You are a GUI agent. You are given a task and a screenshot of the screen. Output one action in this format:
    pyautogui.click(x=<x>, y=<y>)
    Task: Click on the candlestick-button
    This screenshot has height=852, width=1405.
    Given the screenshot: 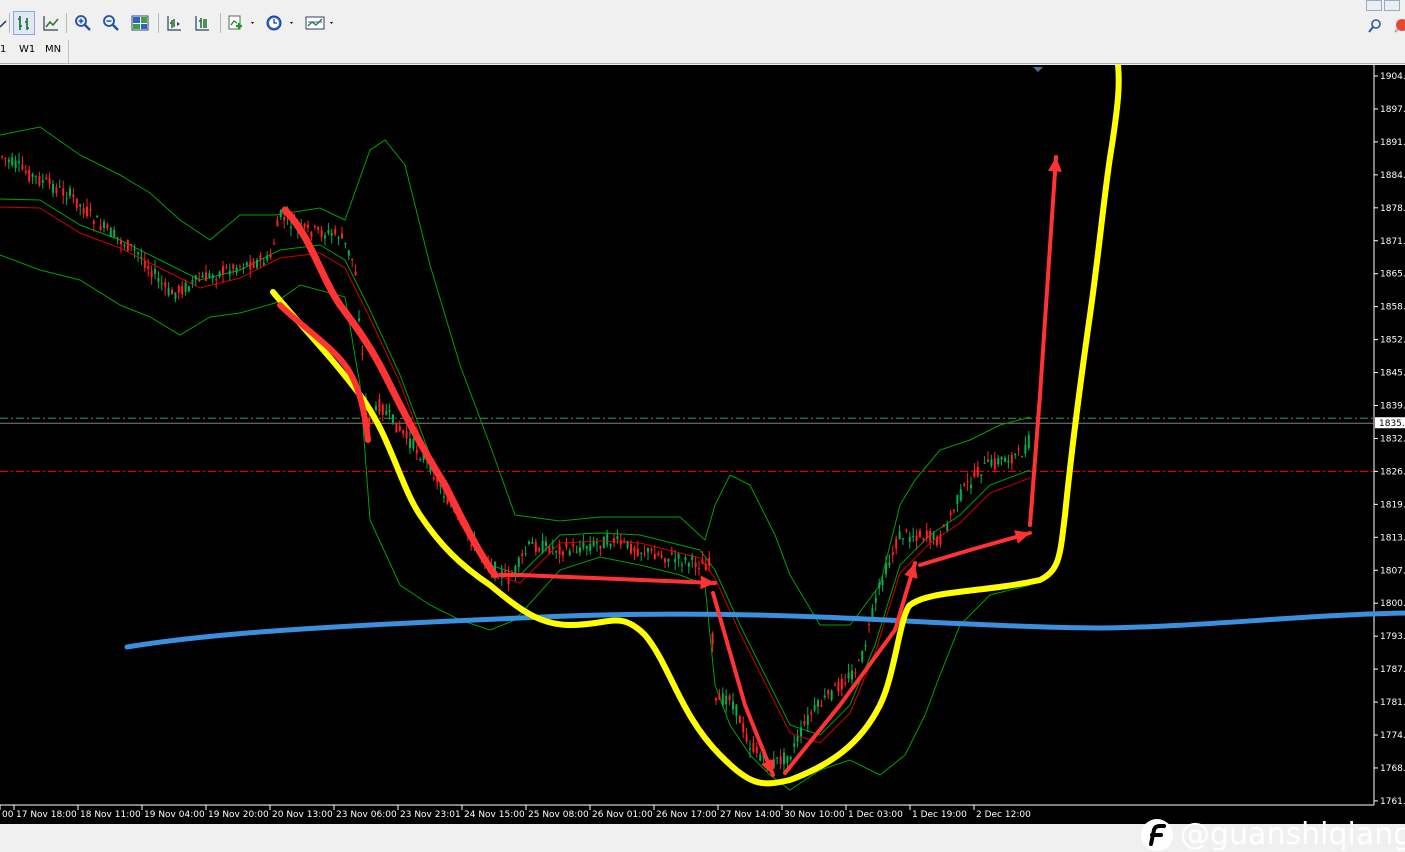 What is the action you would take?
    pyautogui.click(x=51, y=23)
    